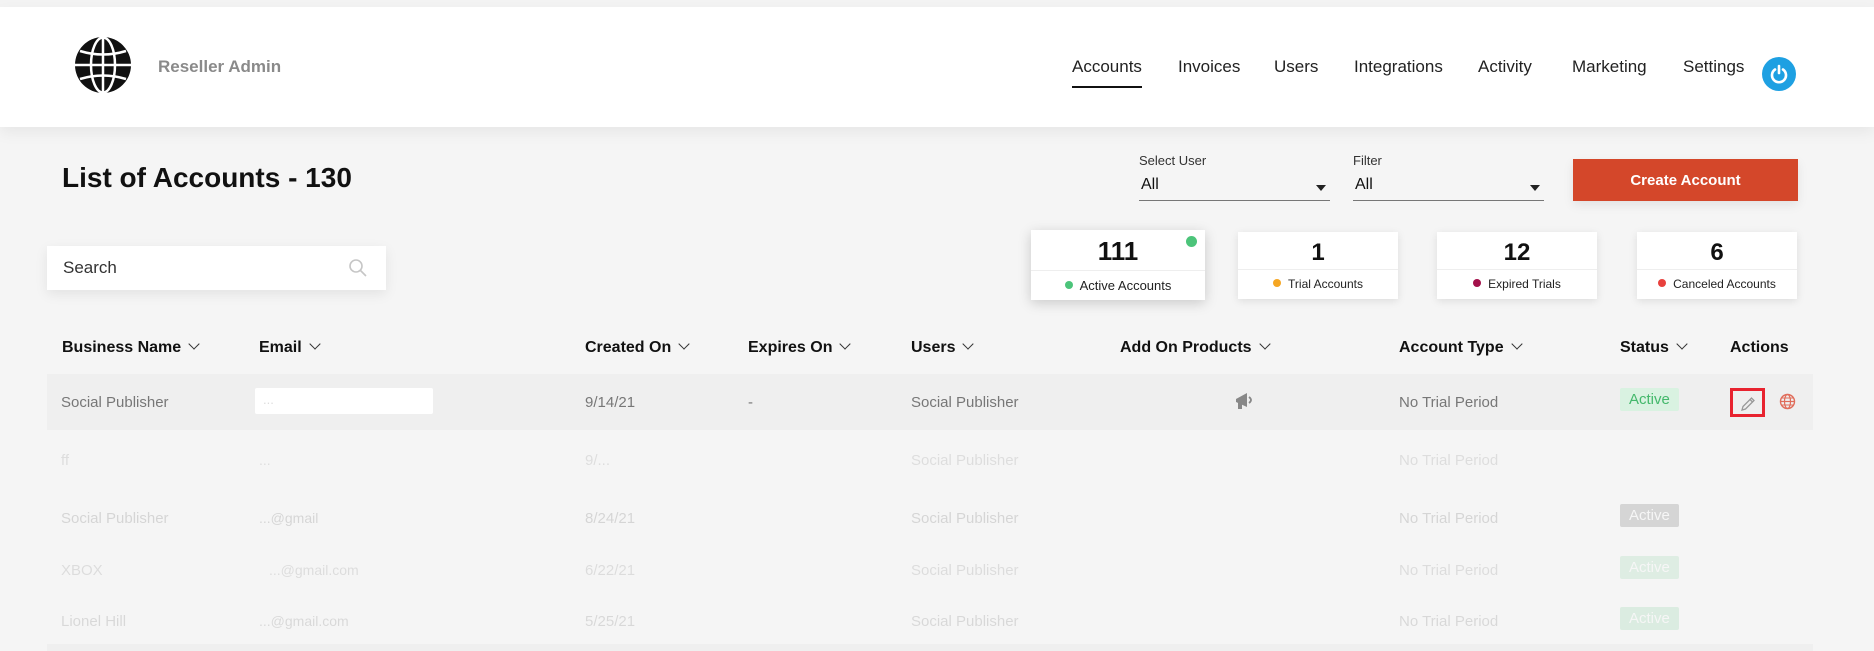  Describe the element at coordinates (1724, 284) in the screenshot. I see `stat-label: Canceled Accounts` at that location.